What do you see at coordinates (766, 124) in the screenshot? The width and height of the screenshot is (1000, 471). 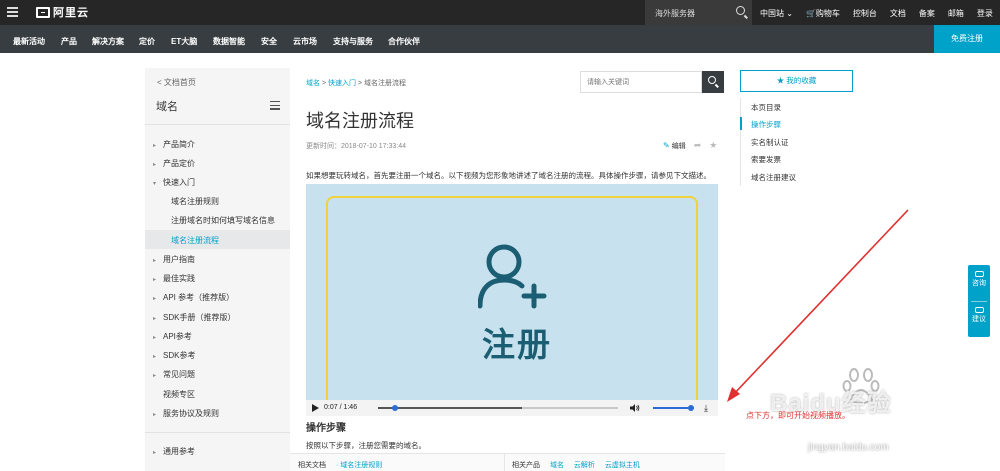 I see `toc-item-steps: 操作步骤` at bounding box center [766, 124].